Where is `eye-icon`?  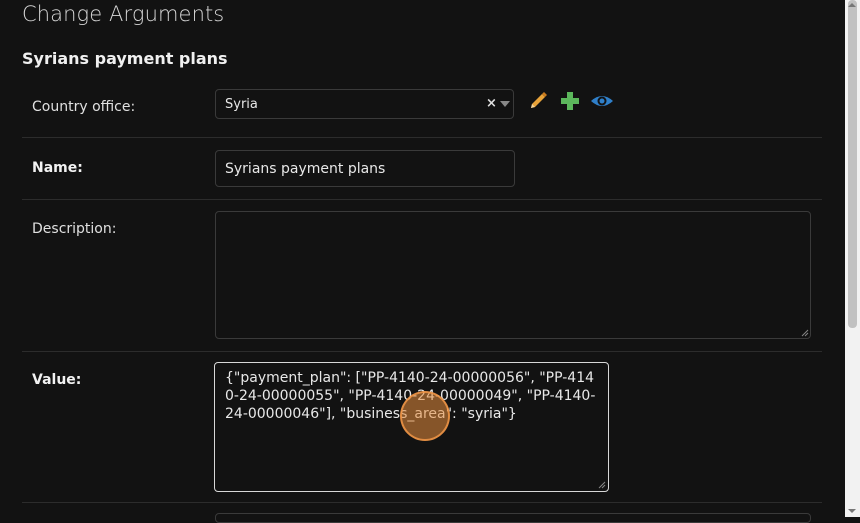 eye-icon is located at coordinates (602, 101).